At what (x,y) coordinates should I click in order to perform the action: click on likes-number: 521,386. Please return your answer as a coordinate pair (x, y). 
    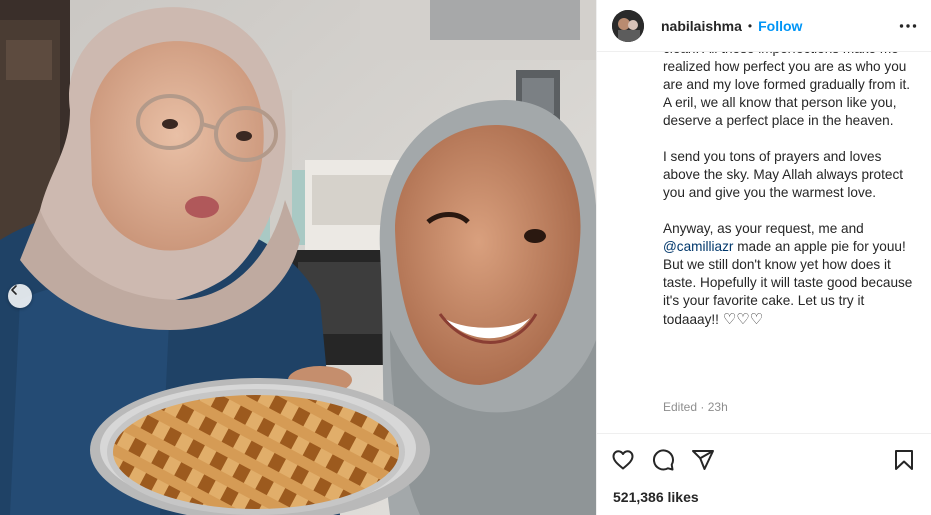
    Looking at the image, I should click on (638, 497).